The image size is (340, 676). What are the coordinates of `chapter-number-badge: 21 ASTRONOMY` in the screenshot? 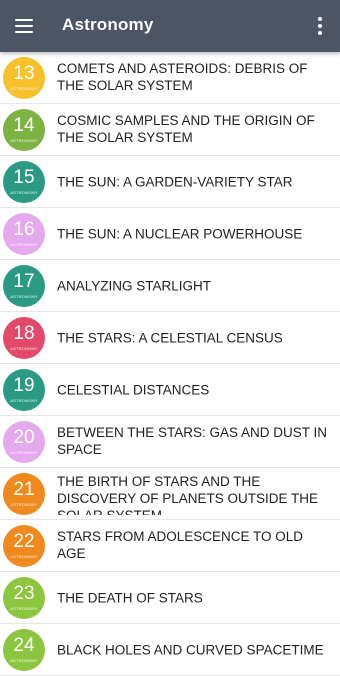 It's located at (24, 494).